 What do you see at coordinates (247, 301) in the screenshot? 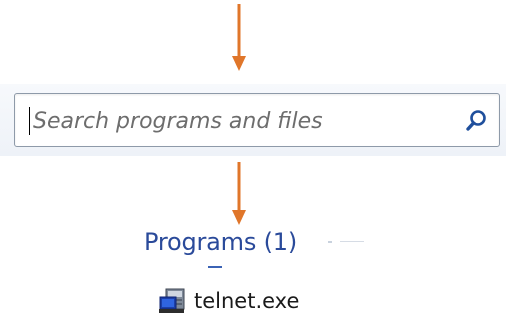
I see `result-label: telnet.exe` at bounding box center [247, 301].